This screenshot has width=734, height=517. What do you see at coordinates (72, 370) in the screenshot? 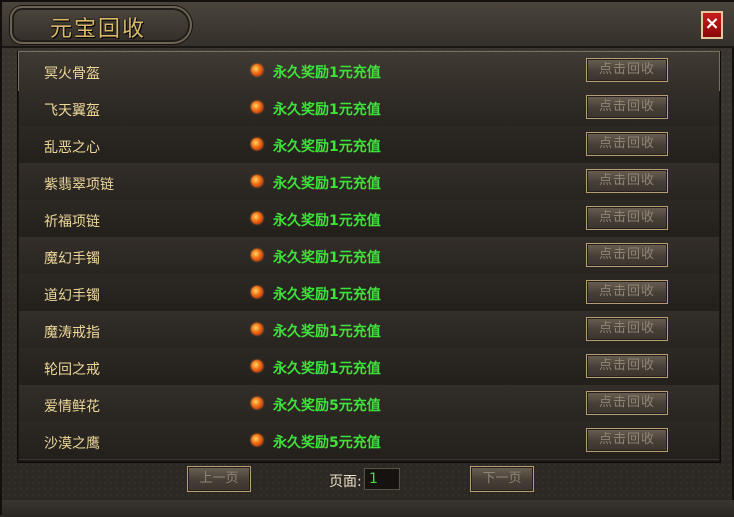
I see `item-name: 轮回之戒` at bounding box center [72, 370].